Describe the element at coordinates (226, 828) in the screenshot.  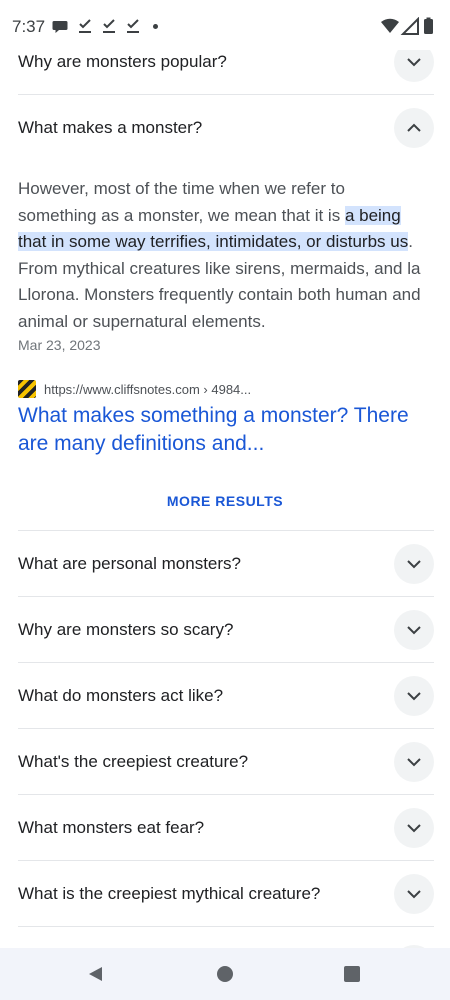
I see `faq-item: What monsters eat fear?` at that location.